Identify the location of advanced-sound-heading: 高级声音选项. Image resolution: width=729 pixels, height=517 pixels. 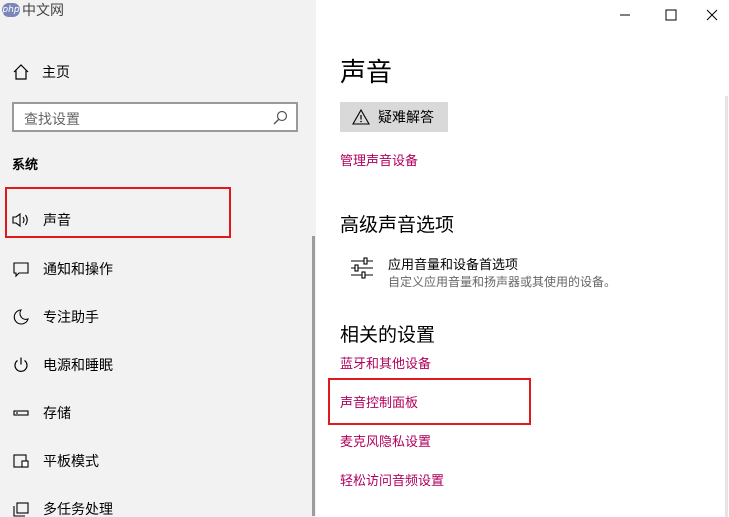
(397, 225).